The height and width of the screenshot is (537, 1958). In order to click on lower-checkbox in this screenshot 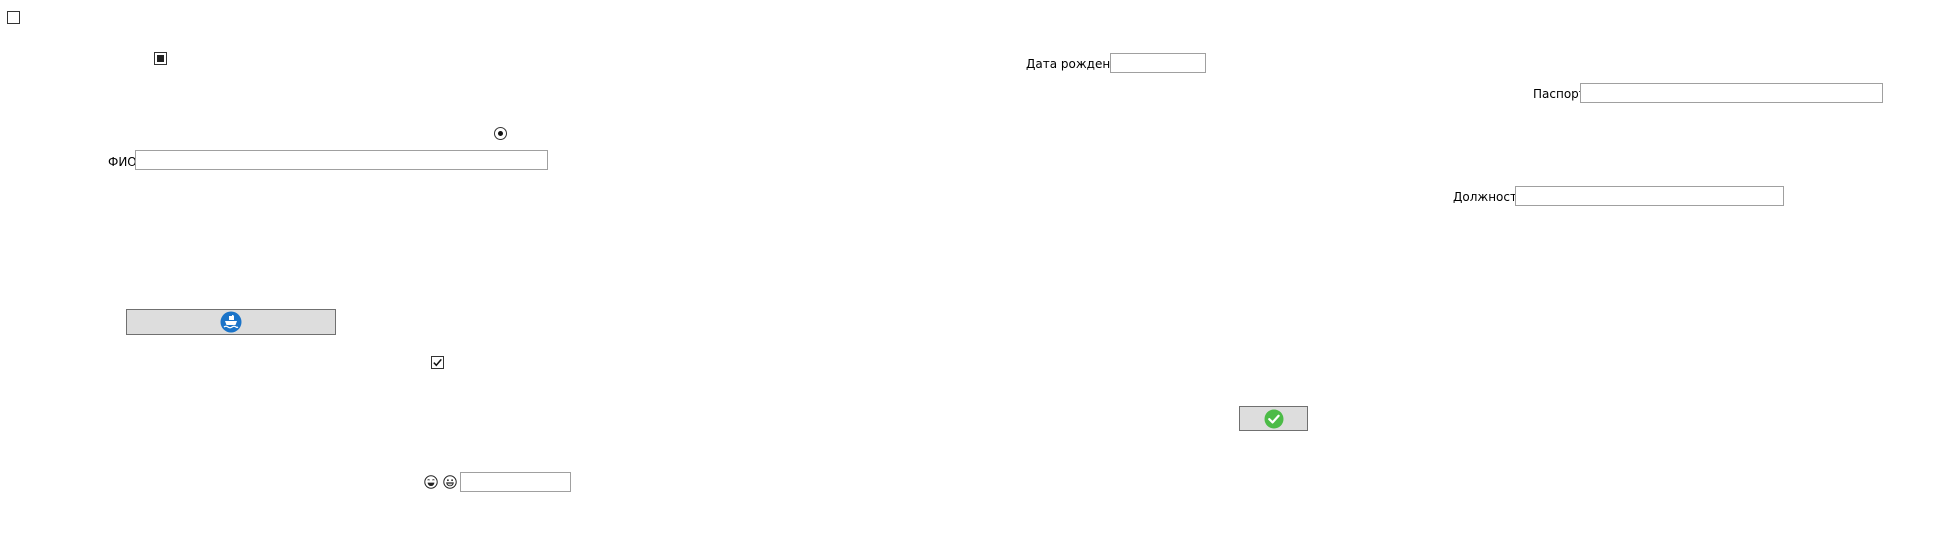, I will do `click(437, 362)`.